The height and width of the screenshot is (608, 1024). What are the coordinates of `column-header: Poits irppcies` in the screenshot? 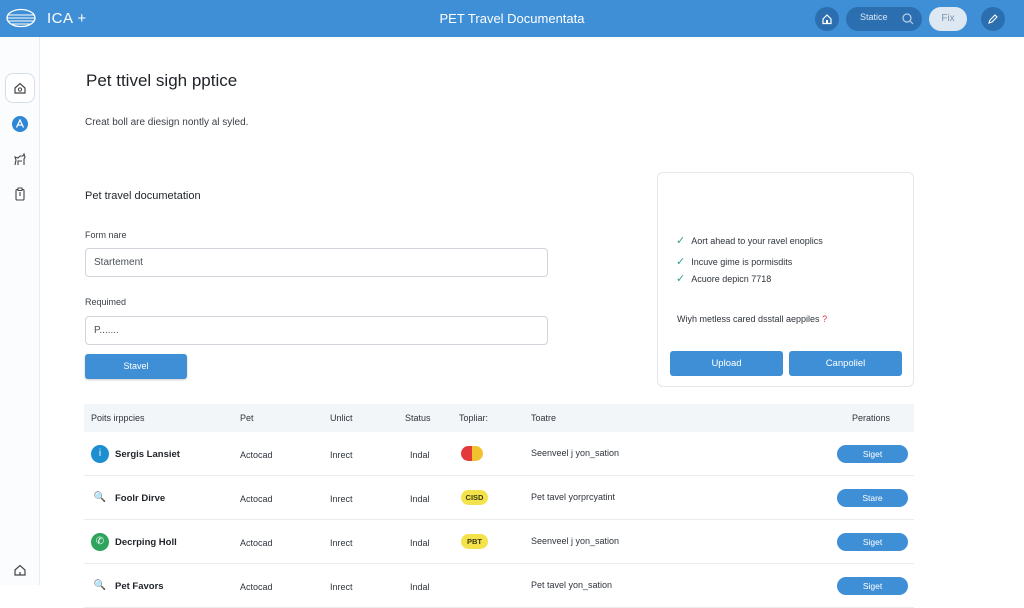 It's located at (118, 418).